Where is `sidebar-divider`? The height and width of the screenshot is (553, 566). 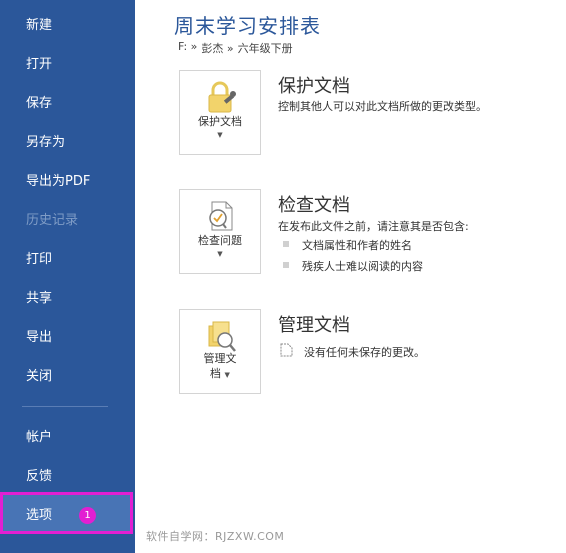
sidebar-divider is located at coordinates (65, 406).